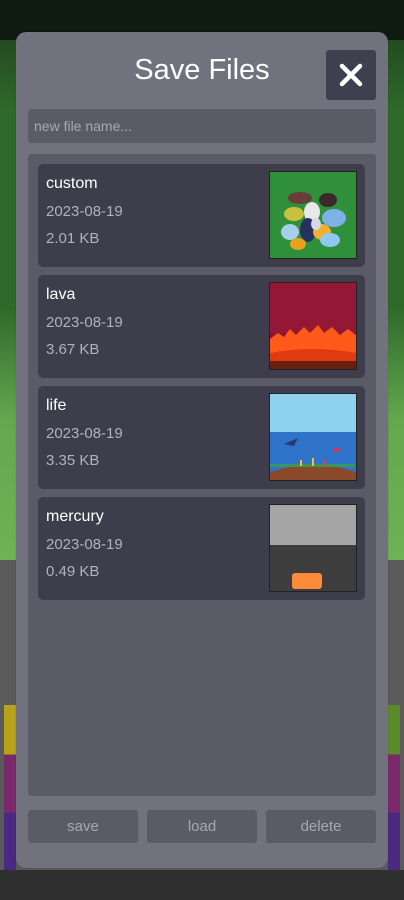 The width and height of the screenshot is (404, 900). I want to click on save-button: save, so click(83, 826).